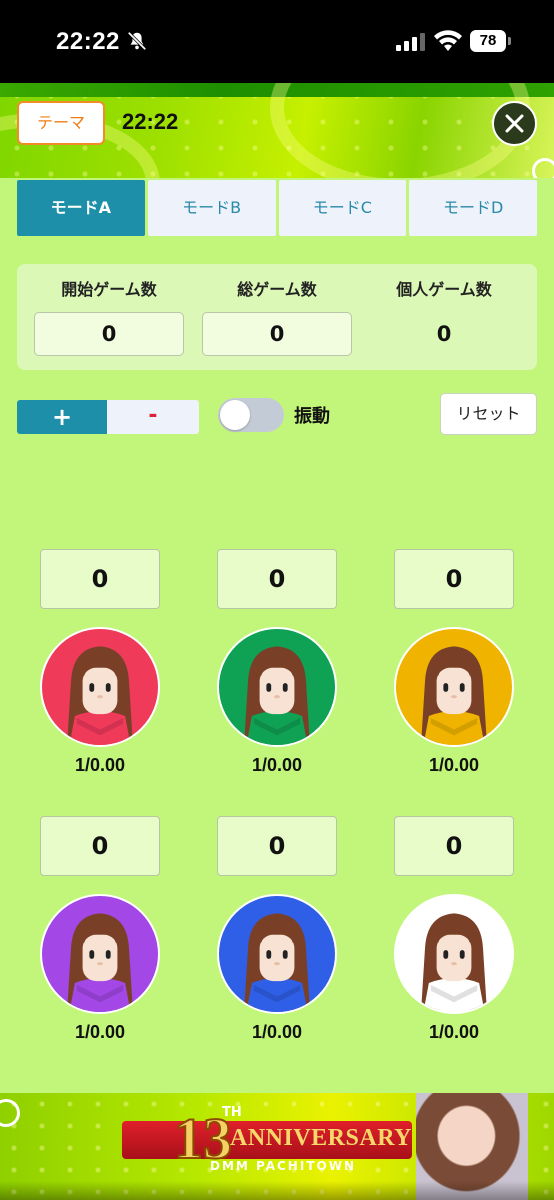 The image size is (554, 1200). I want to click on total-games-input: 0, so click(277, 334).